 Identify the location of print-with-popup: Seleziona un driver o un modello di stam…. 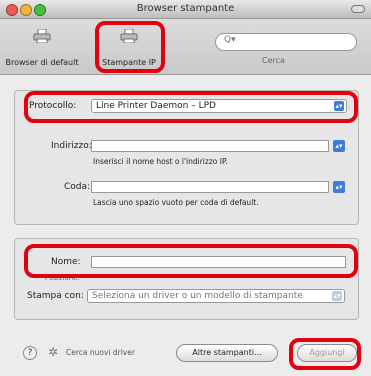
(216, 296).